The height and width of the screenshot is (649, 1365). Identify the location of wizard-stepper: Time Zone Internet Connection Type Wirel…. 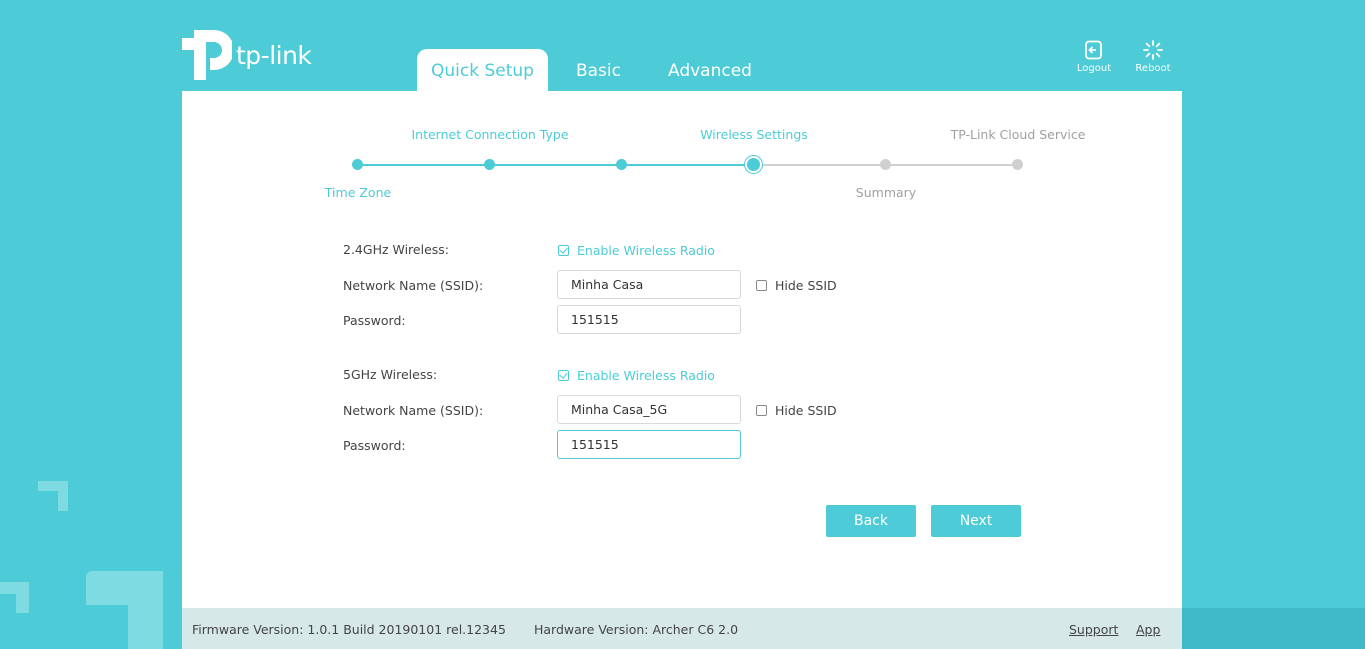
(682, 151).